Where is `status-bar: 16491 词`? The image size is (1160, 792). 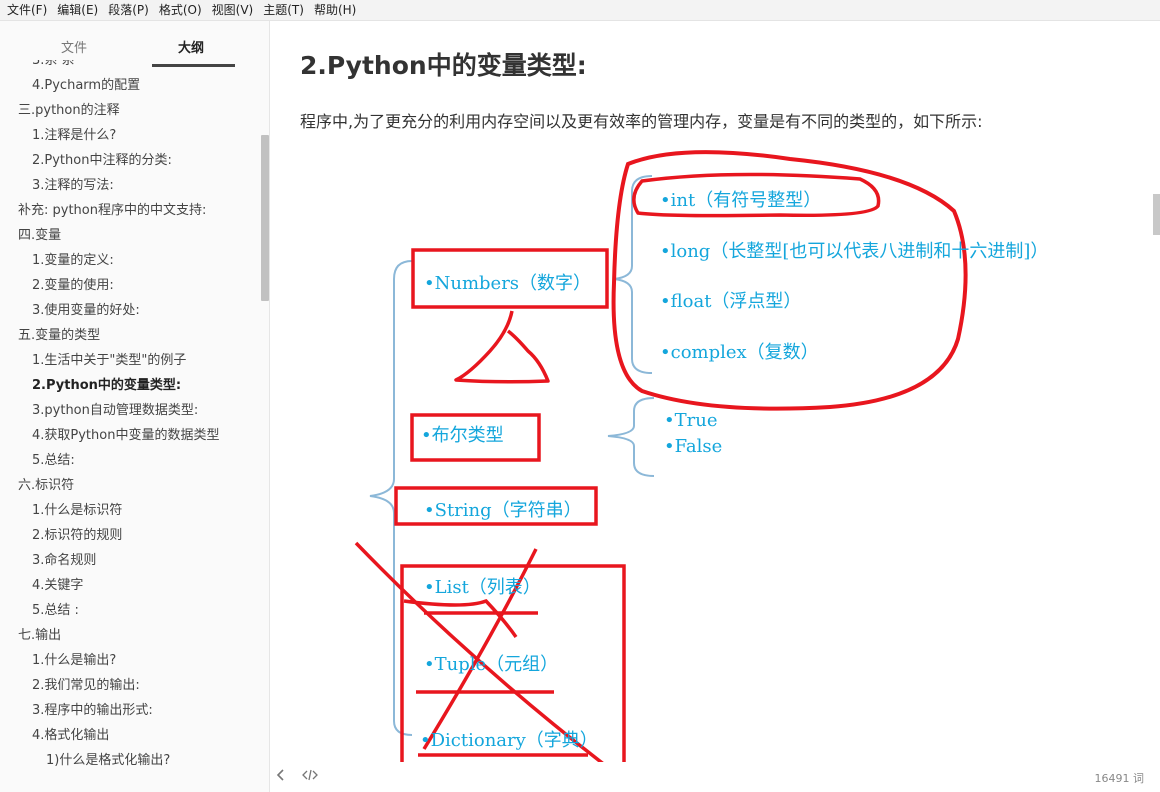 status-bar: 16491 词 is located at coordinates (715, 777).